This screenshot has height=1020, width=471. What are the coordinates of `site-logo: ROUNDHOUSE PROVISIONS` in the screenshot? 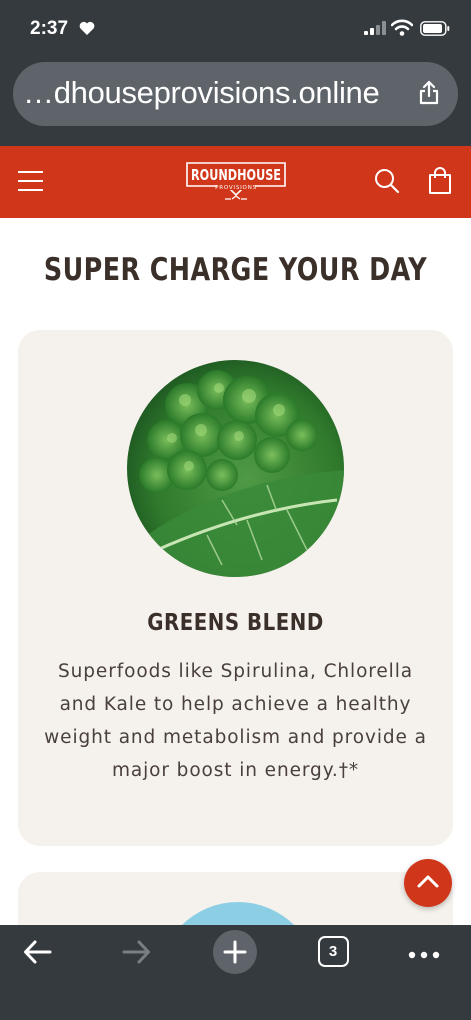 It's located at (236, 182).